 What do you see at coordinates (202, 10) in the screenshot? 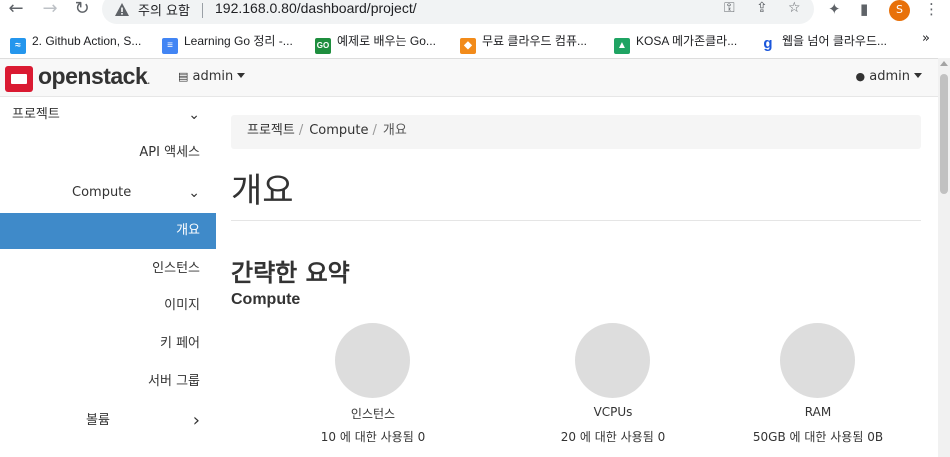
I see `omnibox-divider` at bounding box center [202, 10].